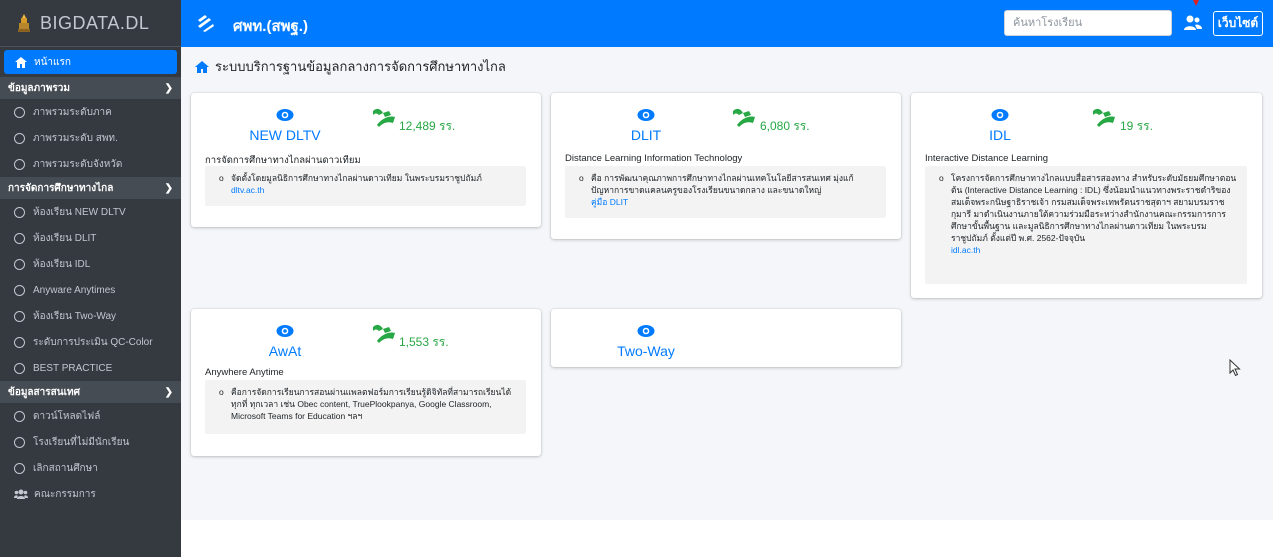  Describe the element at coordinates (1196, 3) in the screenshot. I see `red-arrow-icon` at that location.